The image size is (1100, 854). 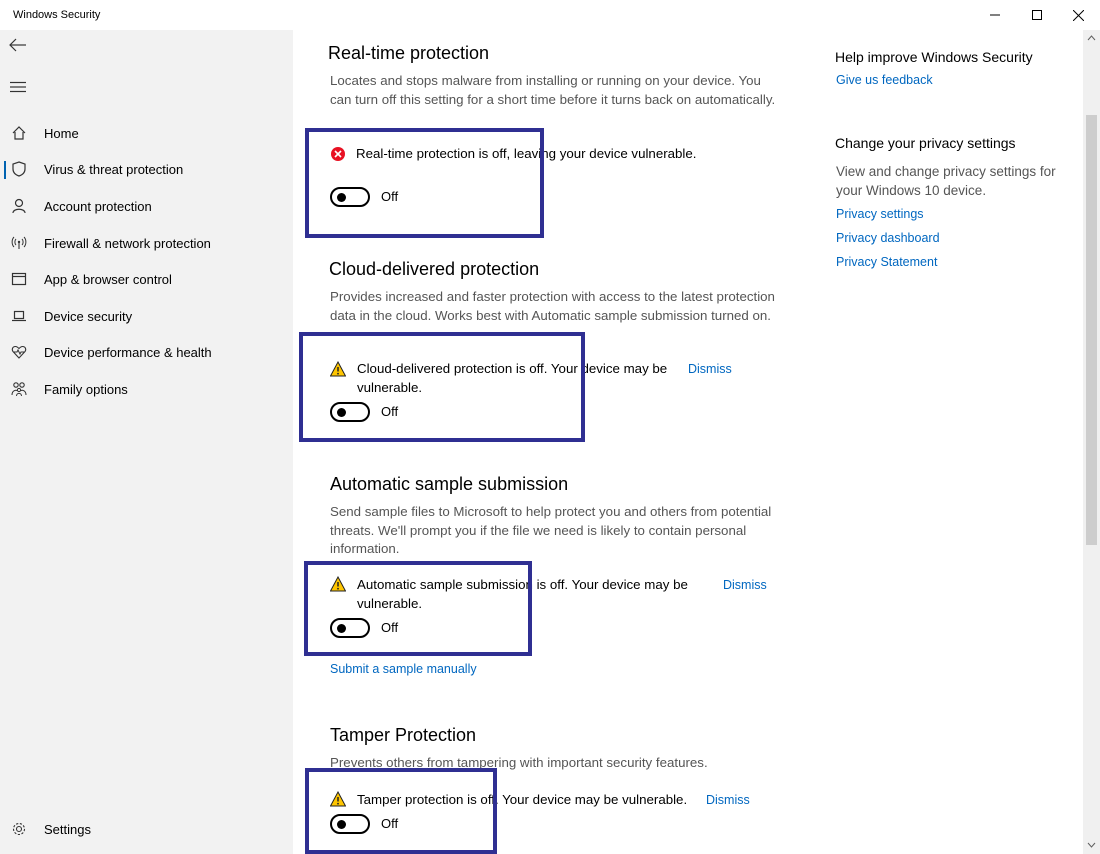 What do you see at coordinates (745, 585) in the screenshot?
I see `sample-dismiss-link: Dismiss` at bounding box center [745, 585].